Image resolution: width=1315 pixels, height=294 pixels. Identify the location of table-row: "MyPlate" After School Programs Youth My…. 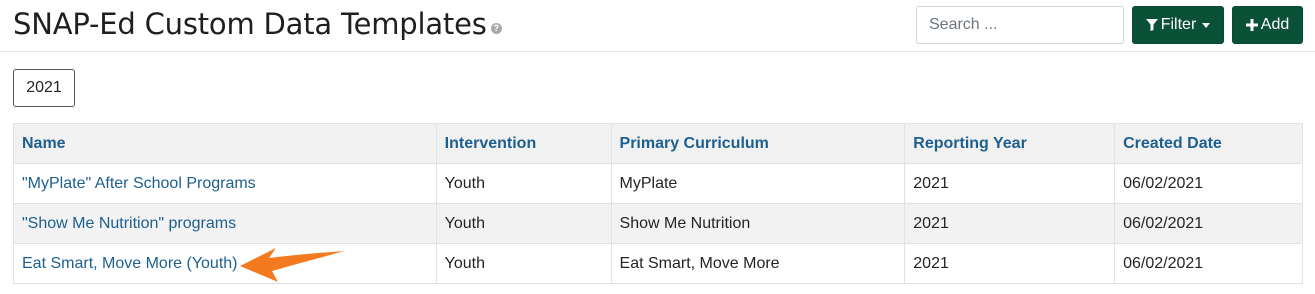
(658, 183).